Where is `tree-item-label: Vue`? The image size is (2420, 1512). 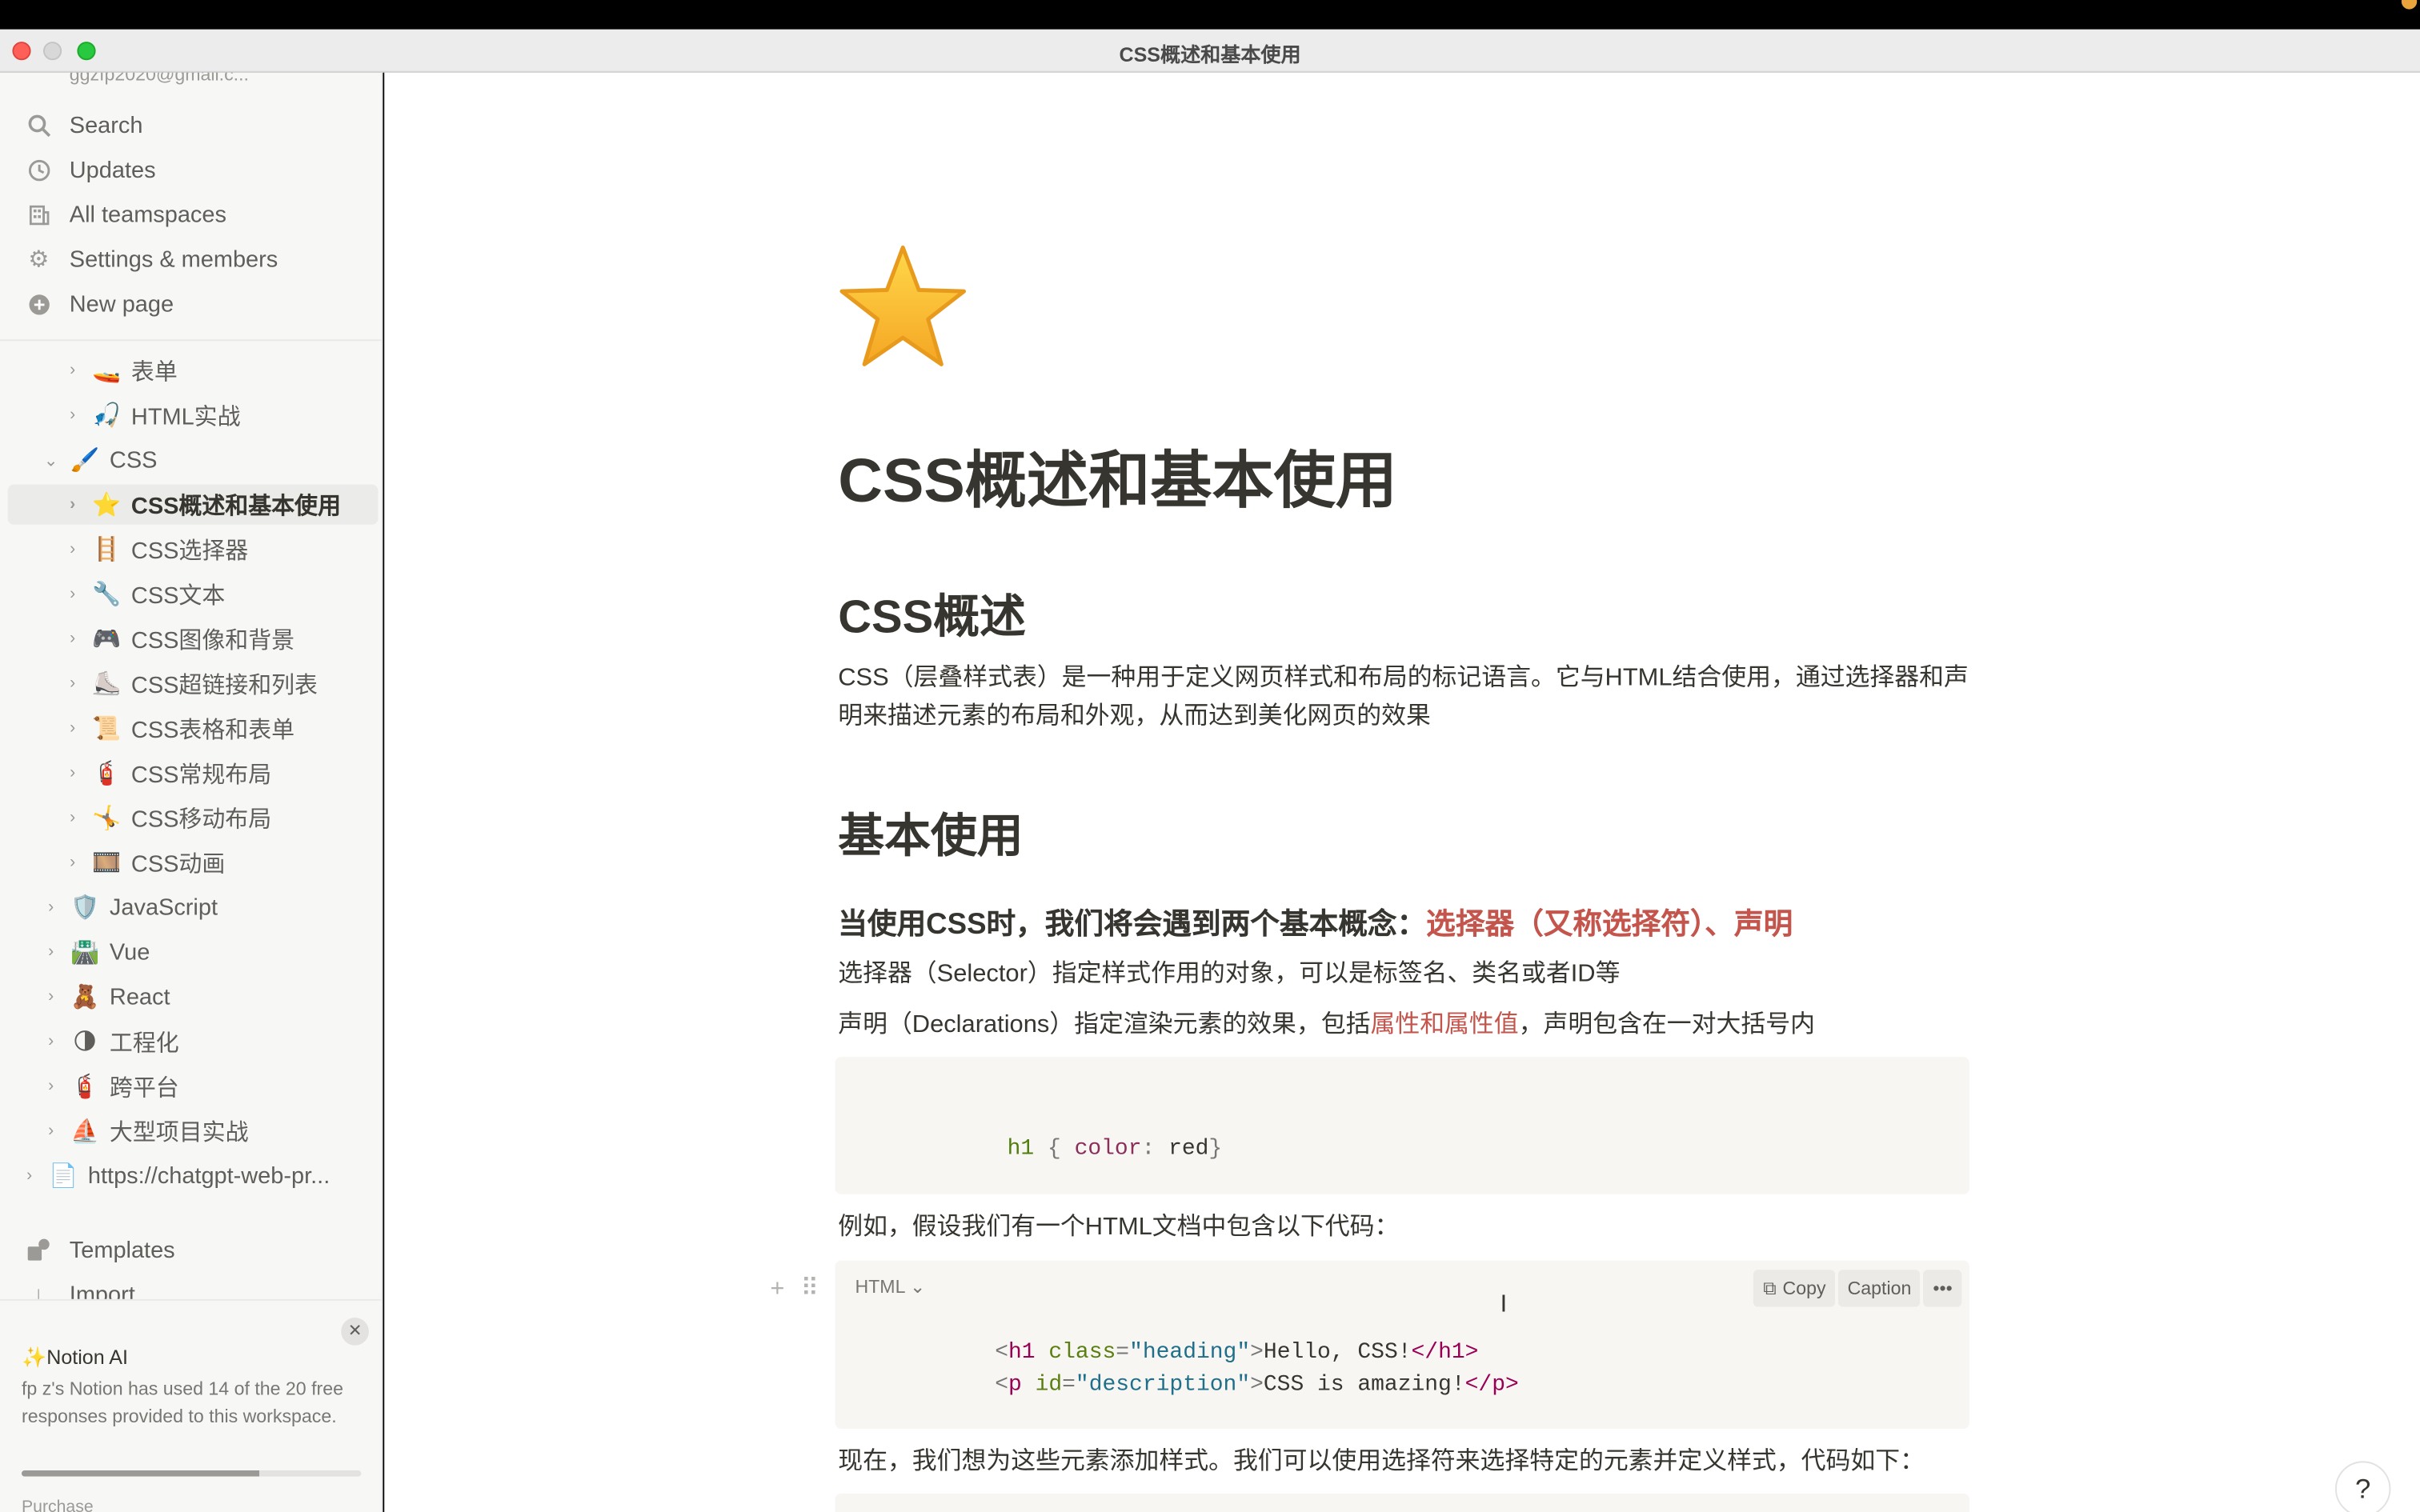 tree-item-label: Vue is located at coordinates (129, 952).